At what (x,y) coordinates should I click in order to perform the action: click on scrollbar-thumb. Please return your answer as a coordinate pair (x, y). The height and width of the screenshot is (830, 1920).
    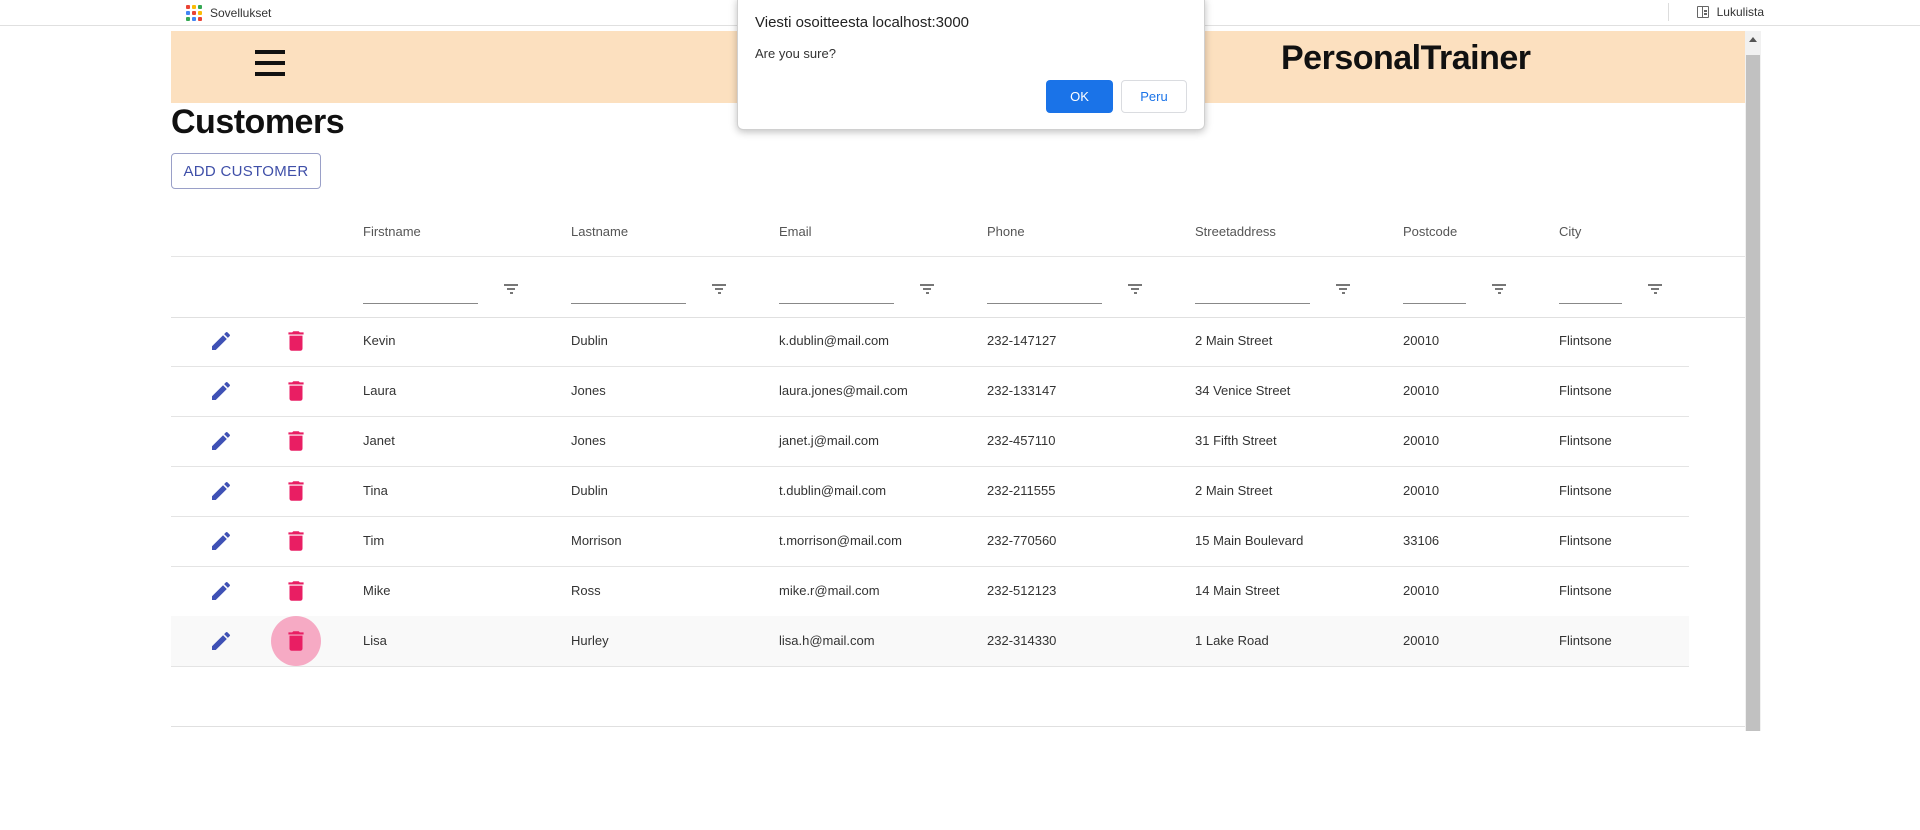
    Looking at the image, I should click on (1753, 393).